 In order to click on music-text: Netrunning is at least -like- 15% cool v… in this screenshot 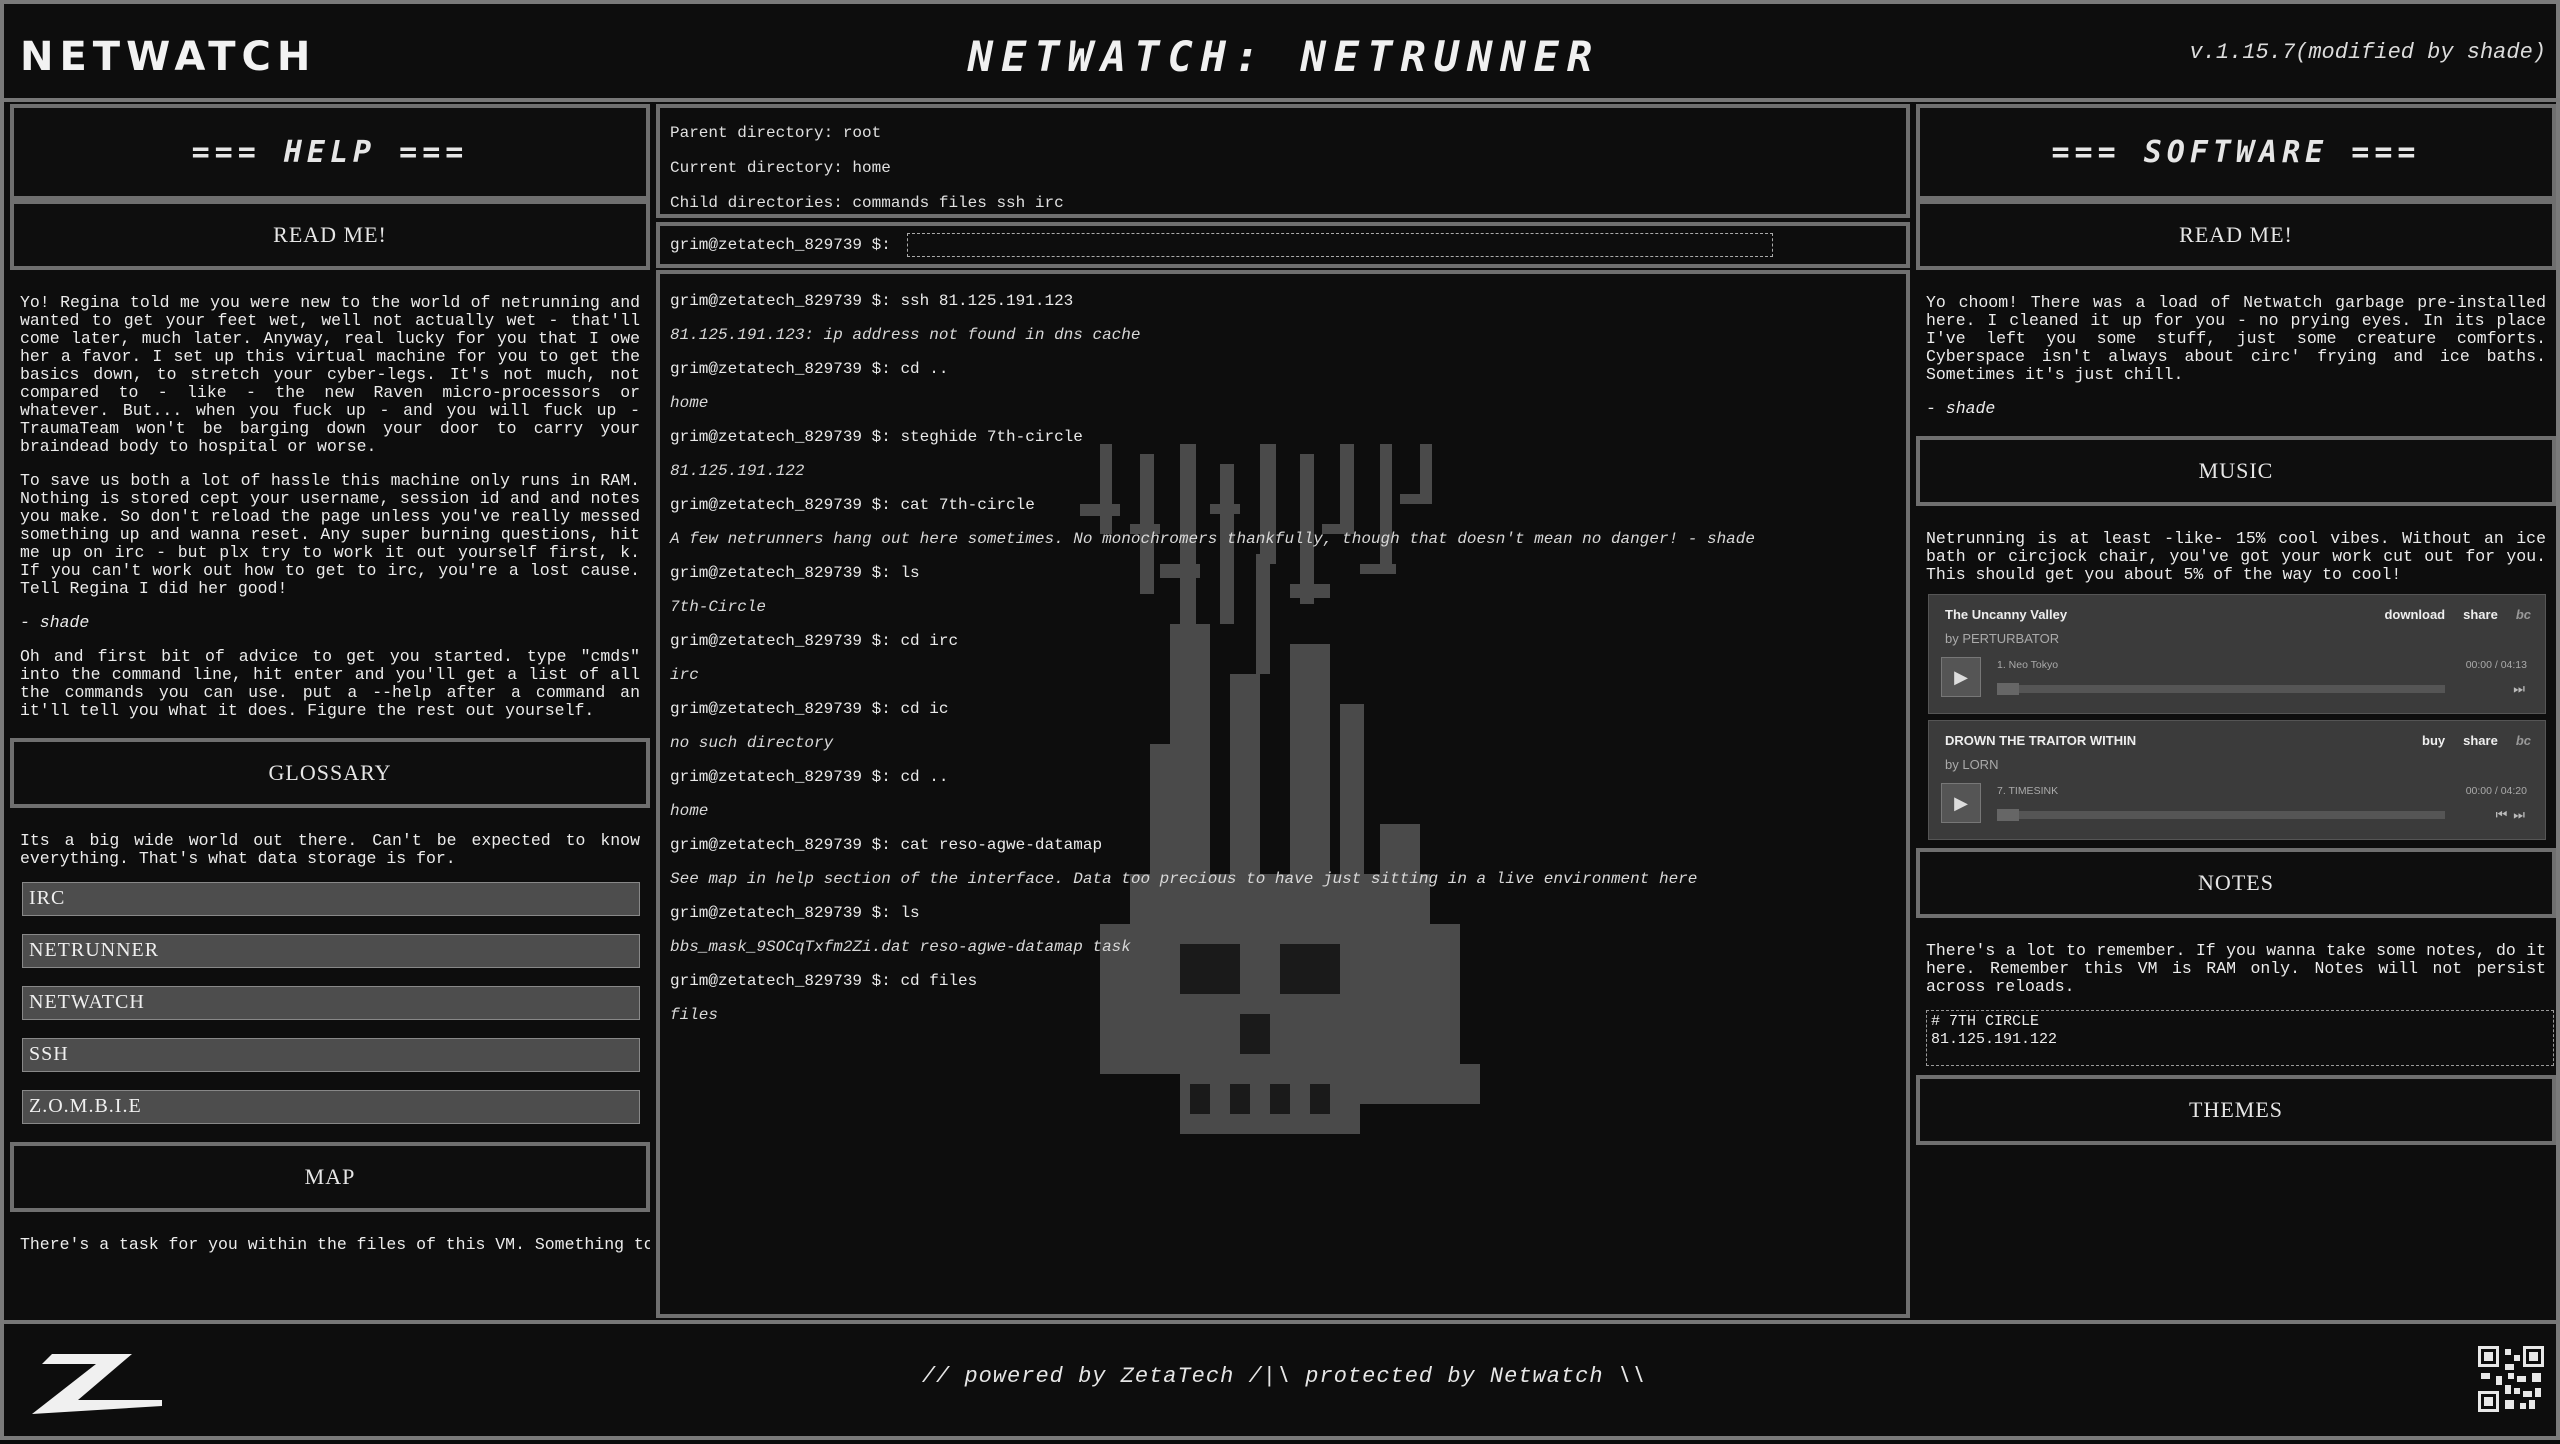, I will do `click(2236, 556)`.